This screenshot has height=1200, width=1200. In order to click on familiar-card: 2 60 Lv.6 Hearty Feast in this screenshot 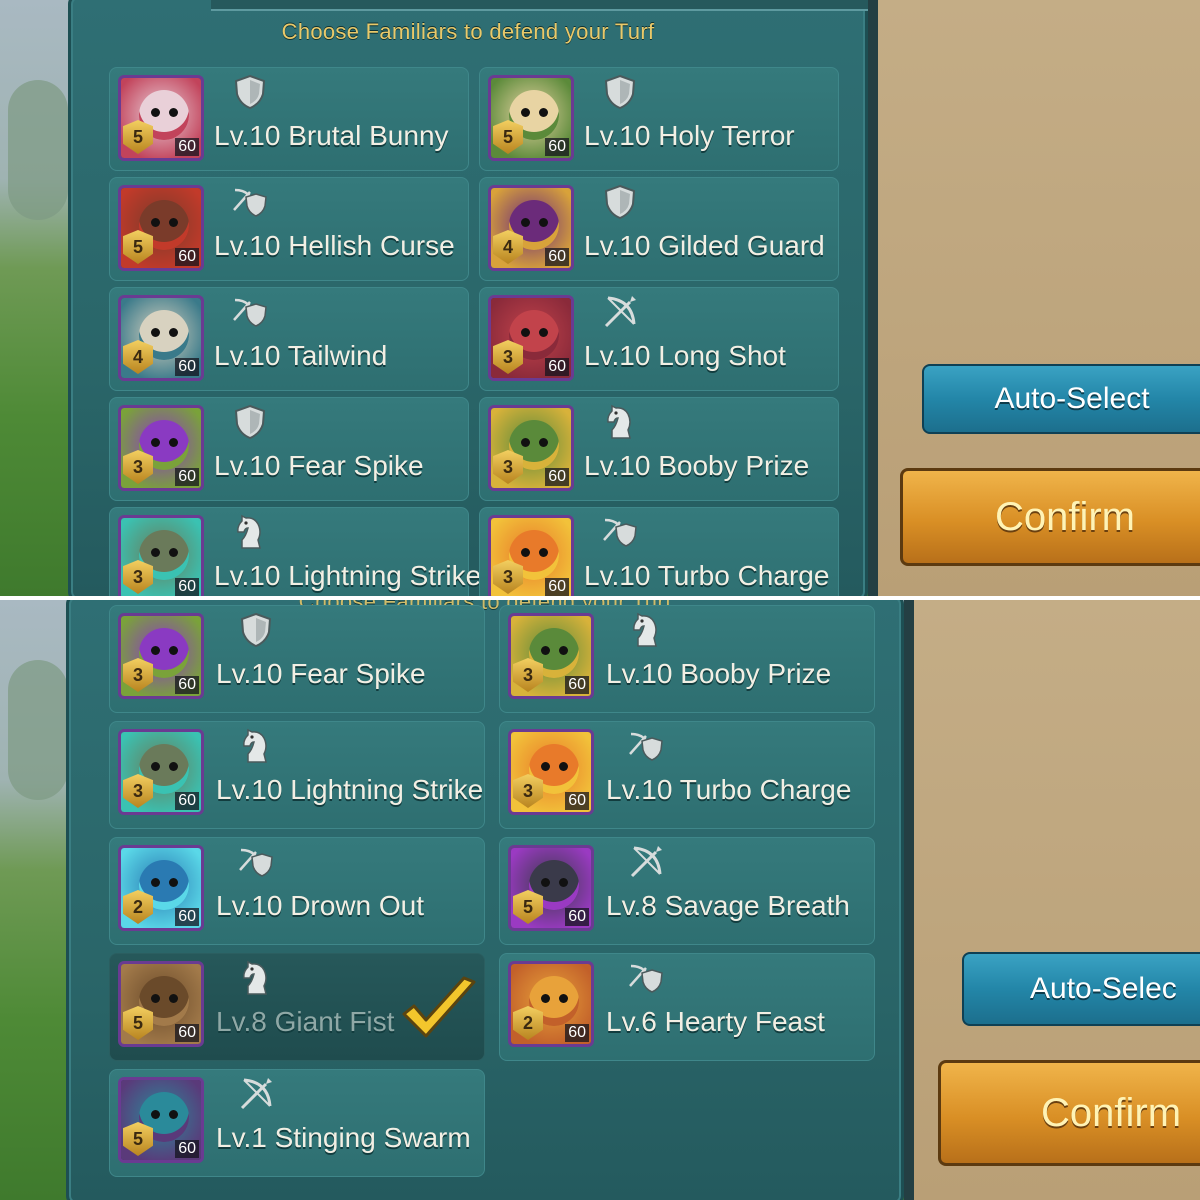, I will do `click(687, 1007)`.